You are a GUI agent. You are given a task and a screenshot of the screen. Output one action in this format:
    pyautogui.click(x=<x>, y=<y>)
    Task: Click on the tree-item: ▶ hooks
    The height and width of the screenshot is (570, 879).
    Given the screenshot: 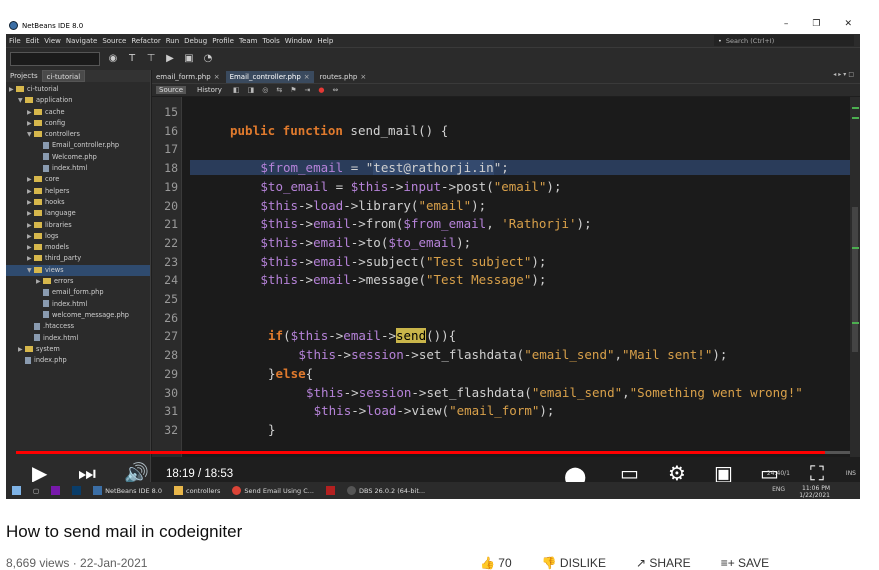 What is the action you would take?
    pyautogui.click(x=78, y=202)
    